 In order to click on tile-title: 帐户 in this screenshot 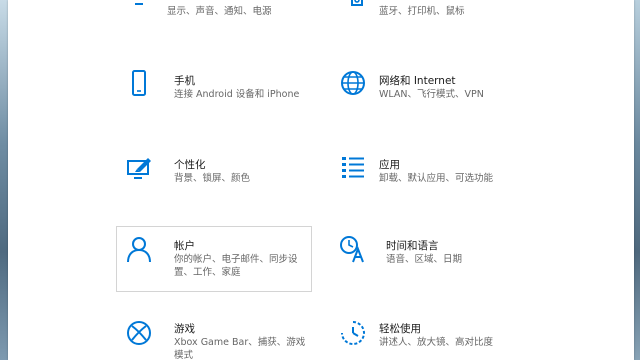, I will do `click(184, 246)`.